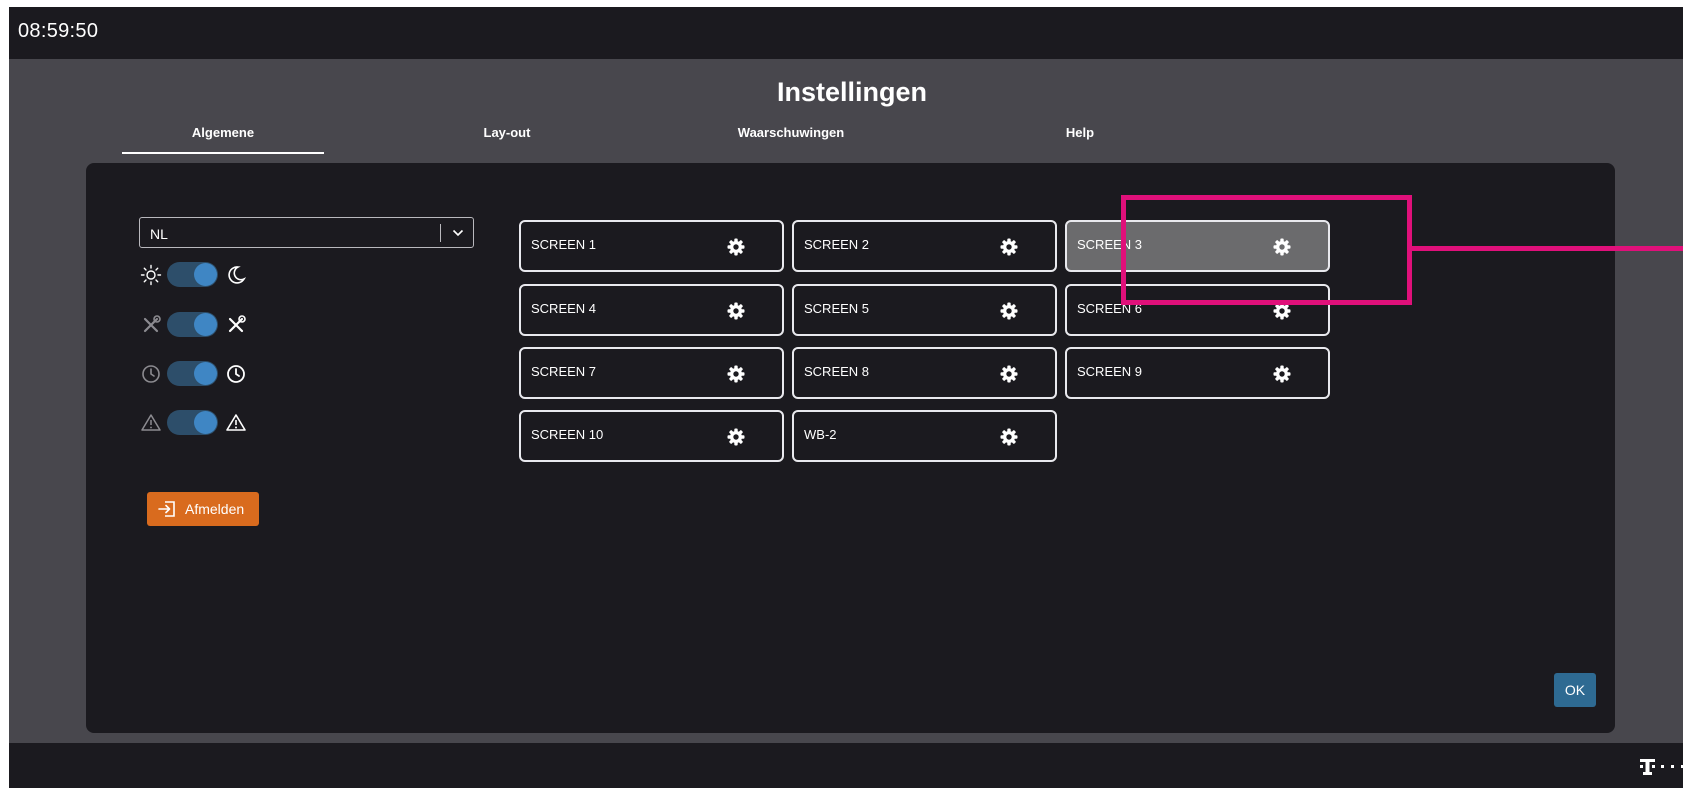 Image resolution: width=1683 pixels, height=788 pixels. I want to click on screen-tile-3: SCREEN 3, so click(1197, 246).